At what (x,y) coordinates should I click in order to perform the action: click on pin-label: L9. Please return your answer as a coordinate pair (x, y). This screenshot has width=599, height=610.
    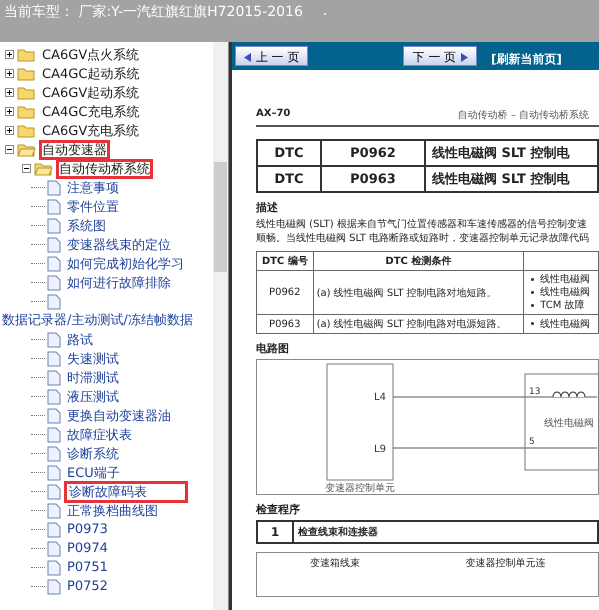
    Looking at the image, I should click on (380, 449).